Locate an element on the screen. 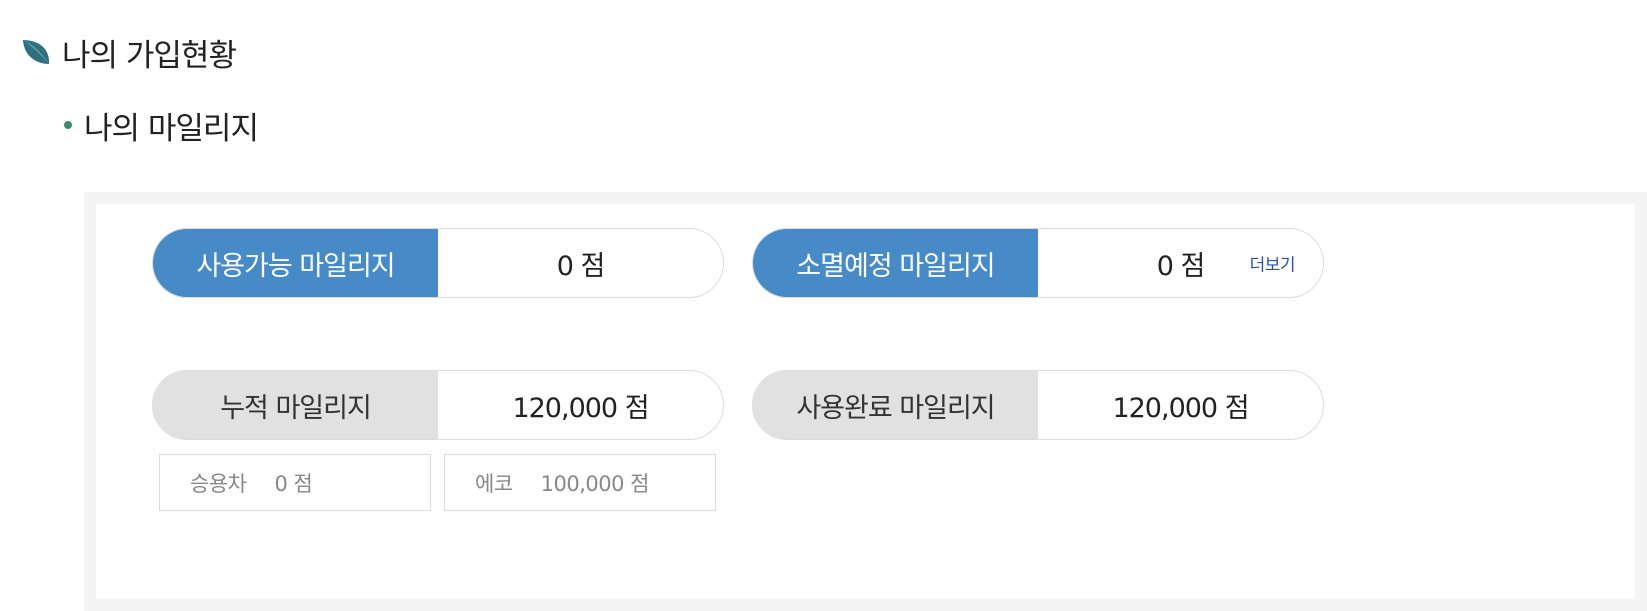 Image resolution: width=1647 pixels, height=611 pixels. available-mileage: 사용가능 마일리지 0 점 is located at coordinates (438, 263).